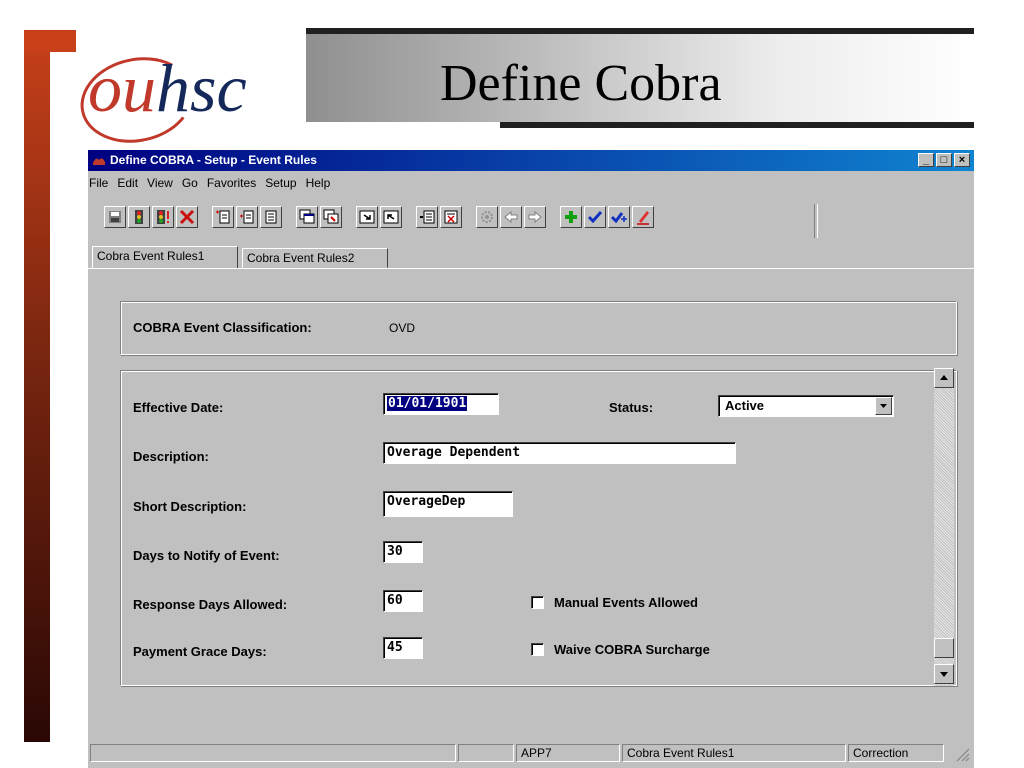 The image size is (1024, 768). Describe the element at coordinates (271, 217) in the screenshot. I see `row-button` at that location.